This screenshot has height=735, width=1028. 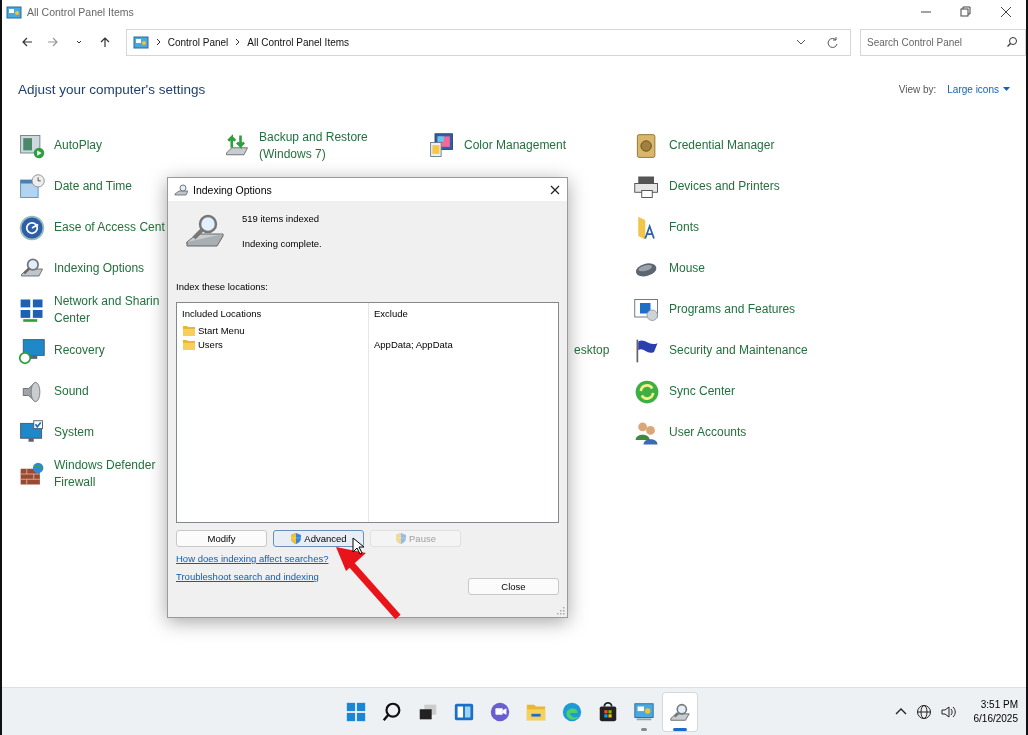 What do you see at coordinates (281, 218) in the screenshot?
I see `item-count: 519 items indexed` at bounding box center [281, 218].